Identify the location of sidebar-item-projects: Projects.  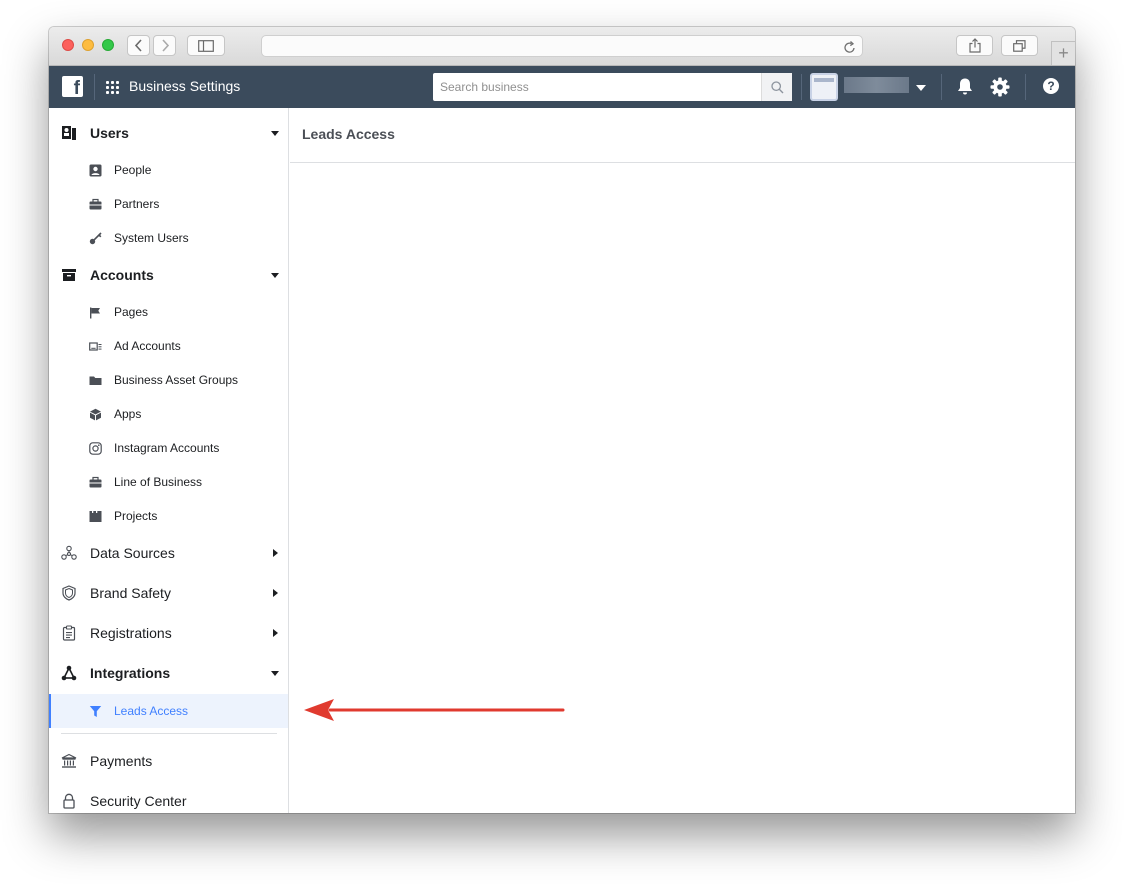
(168, 516).